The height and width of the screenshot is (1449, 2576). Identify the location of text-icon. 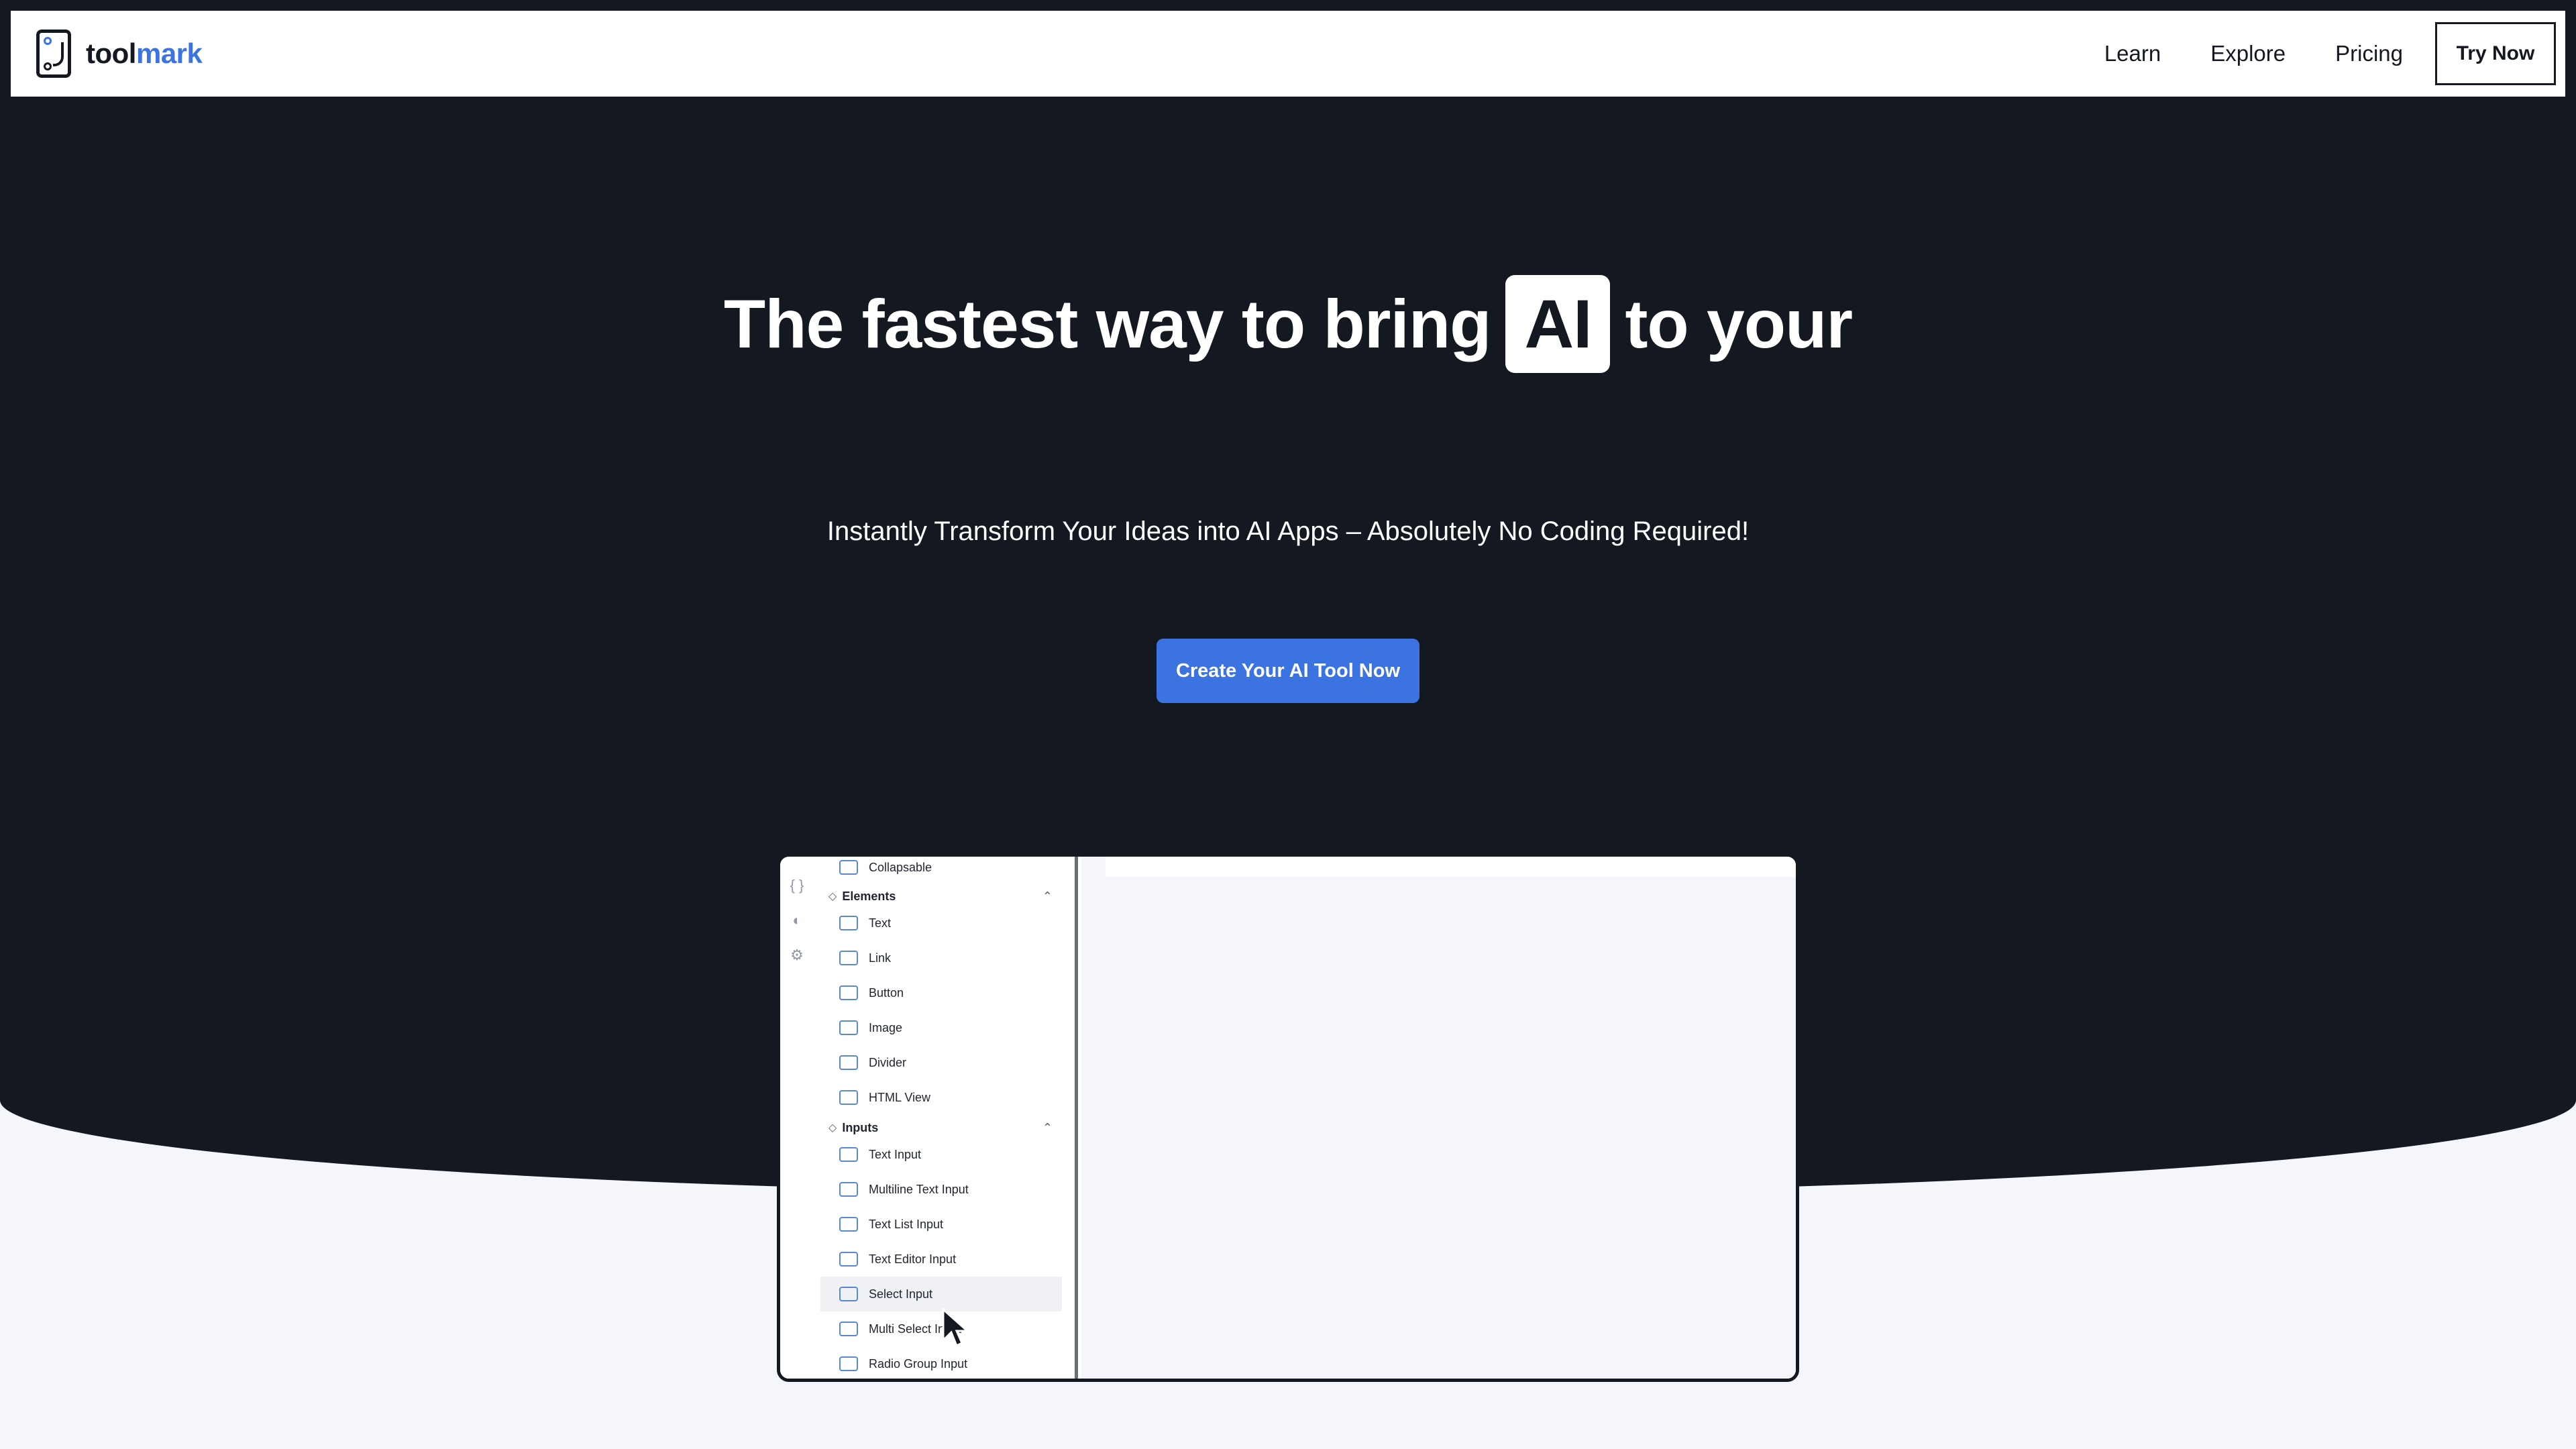
(848, 923).